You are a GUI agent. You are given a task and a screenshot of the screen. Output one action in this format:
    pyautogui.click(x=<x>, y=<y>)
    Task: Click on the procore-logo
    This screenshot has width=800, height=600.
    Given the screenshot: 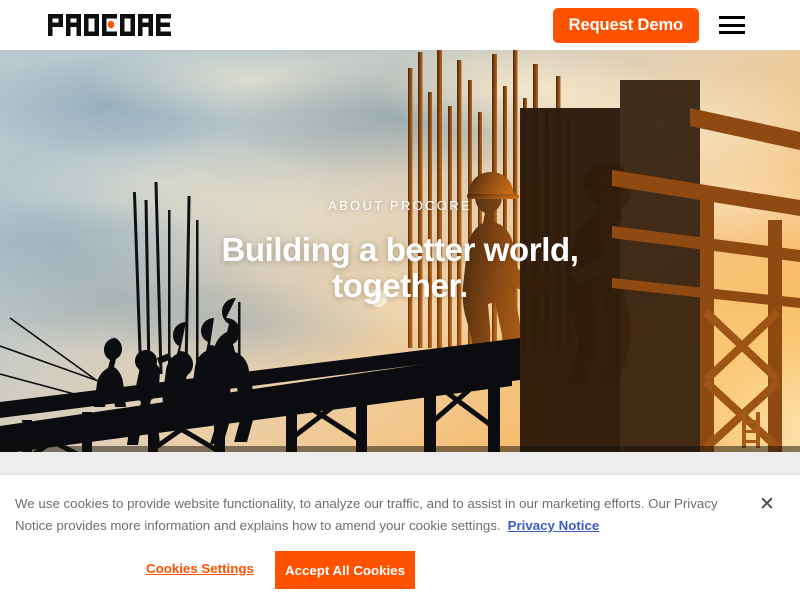 What is the action you would take?
    pyautogui.click(x=115, y=25)
    